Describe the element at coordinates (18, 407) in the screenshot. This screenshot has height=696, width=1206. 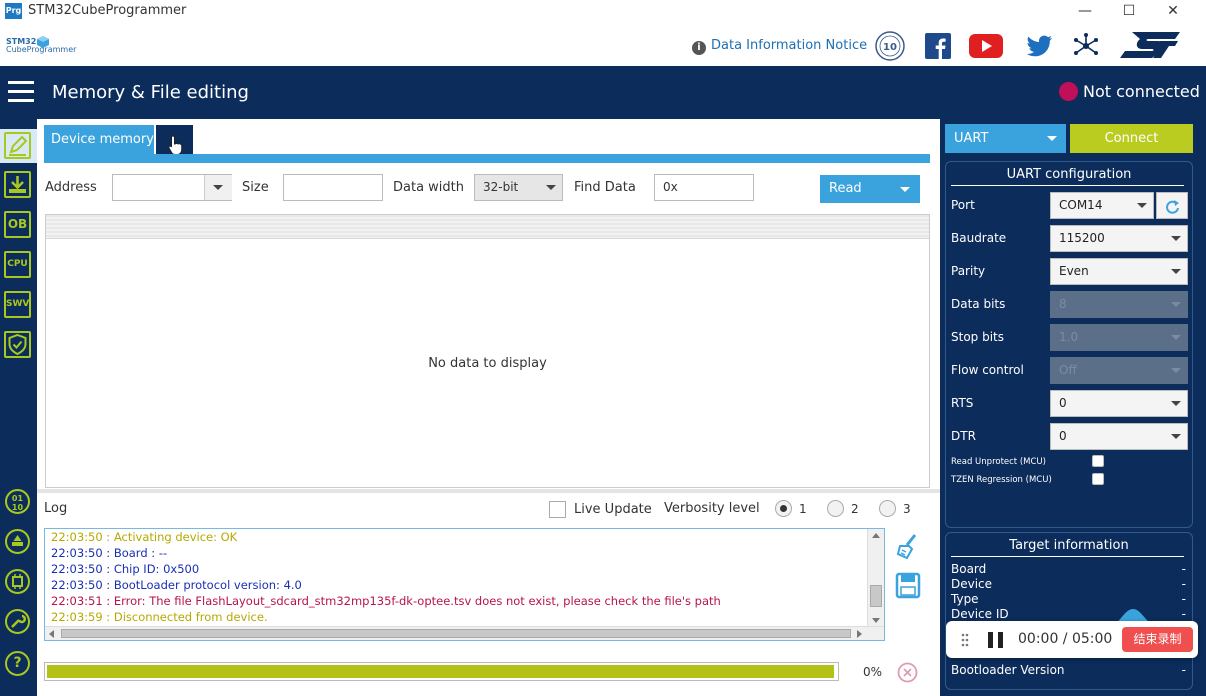
I see `sidebar: OB CPU SWV 01 10 ?` at that location.